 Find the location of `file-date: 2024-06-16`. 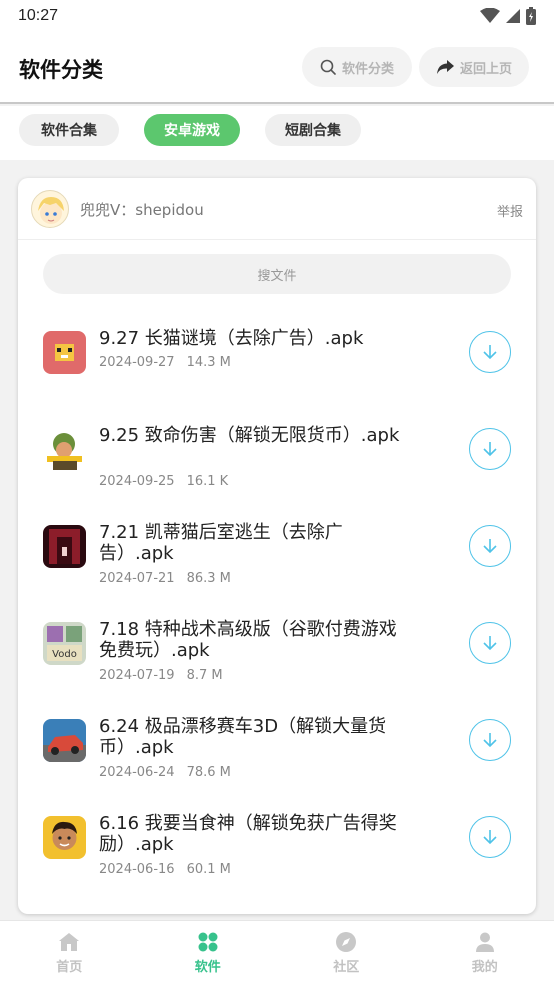

file-date: 2024-06-16 is located at coordinates (137, 869).